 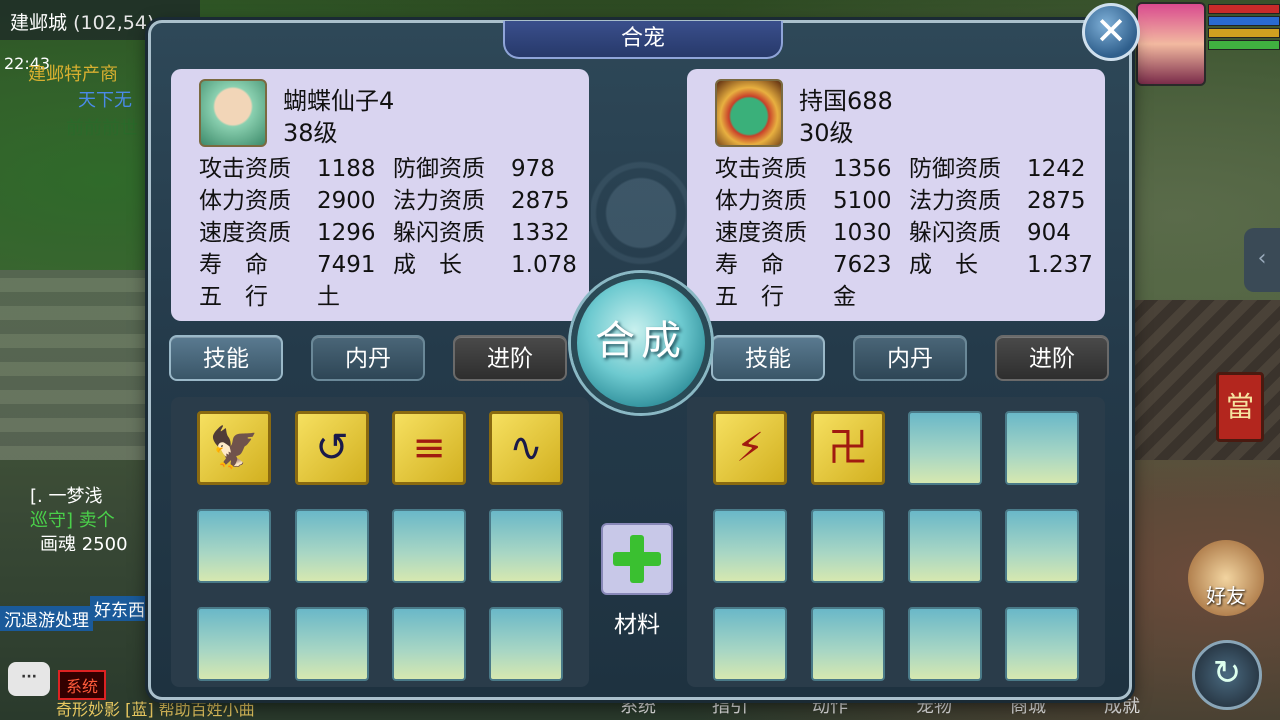 I want to click on friend-label: 好友, so click(x=1226, y=596).